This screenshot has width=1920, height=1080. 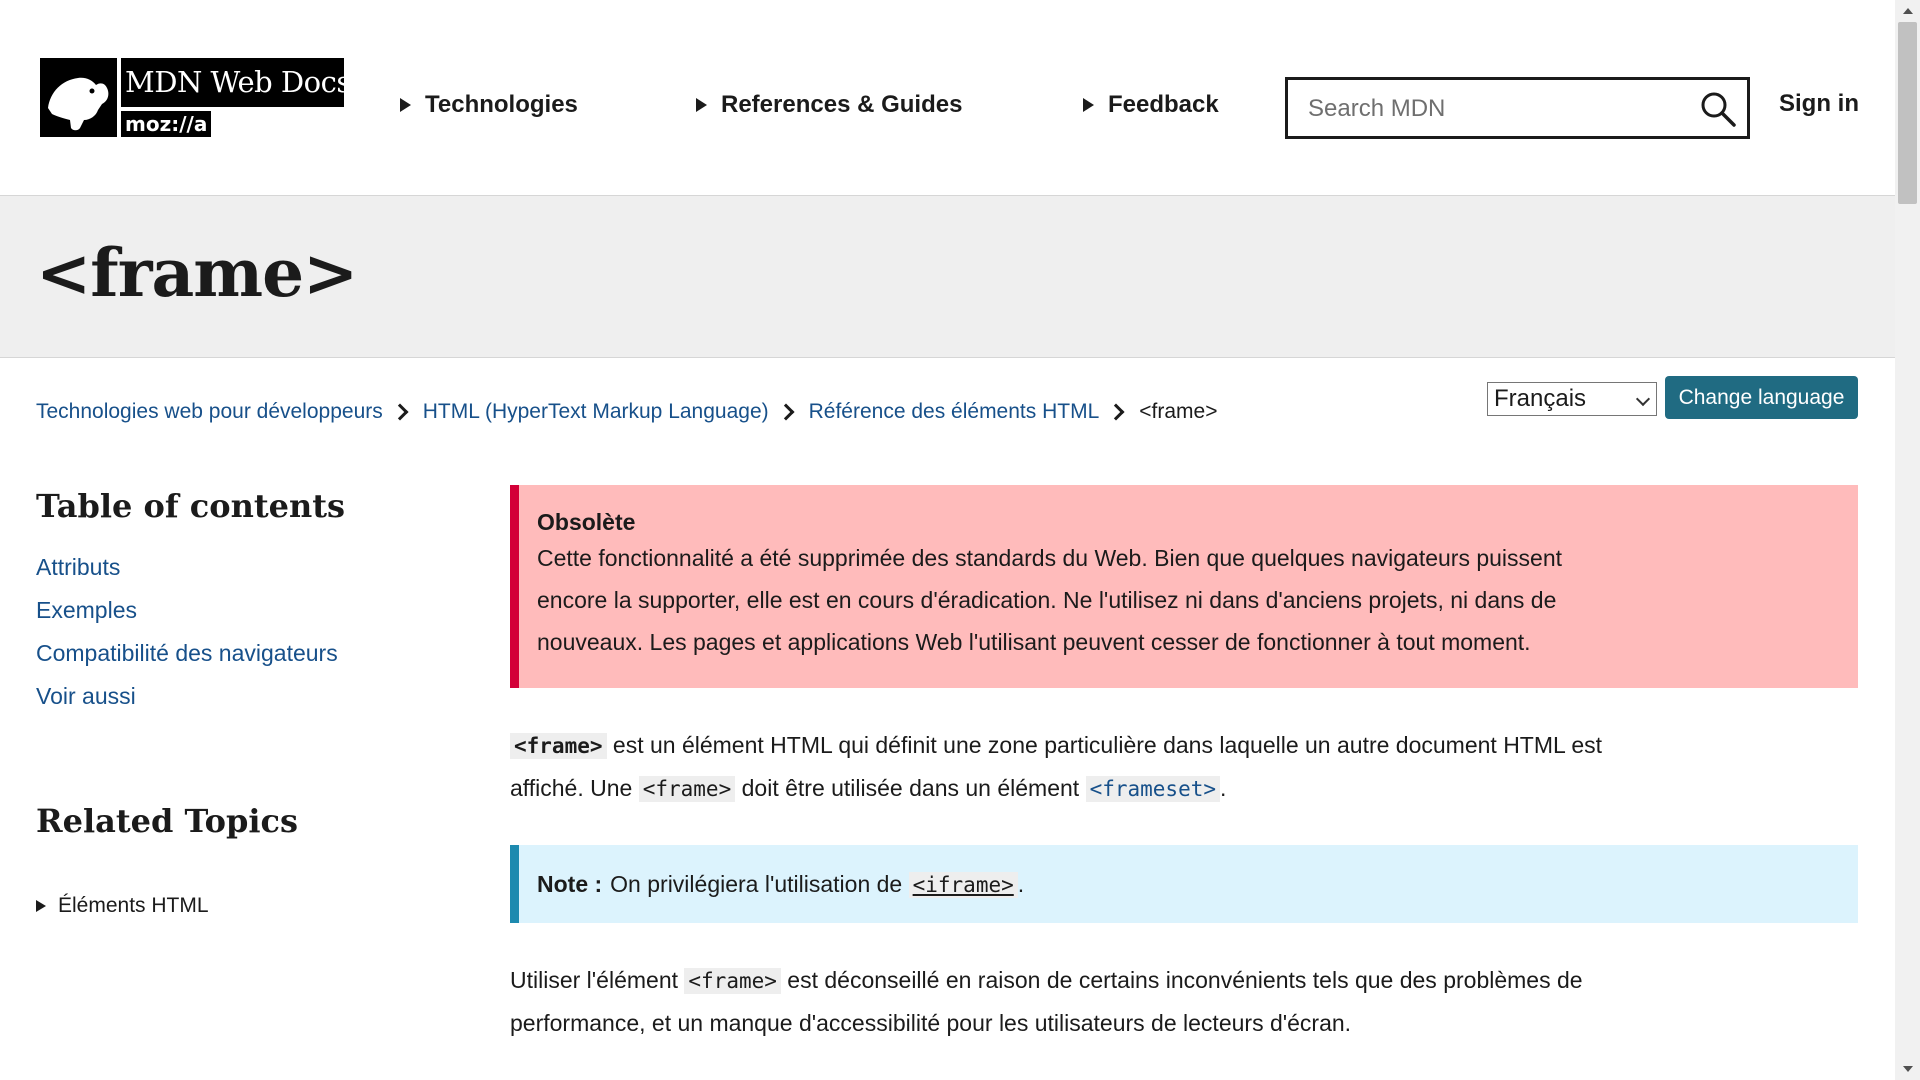 What do you see at coordinates (1163, 104) in the screenshot?
I see `nav-label: Feedback` at bounding box center [1163, 104].